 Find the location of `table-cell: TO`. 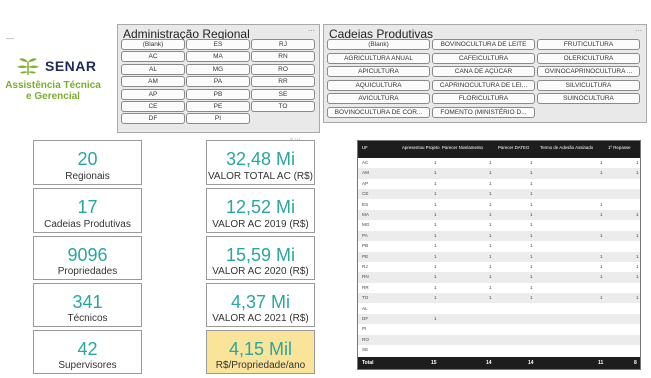

table-cell: TO is located at coordinates (365, 298).